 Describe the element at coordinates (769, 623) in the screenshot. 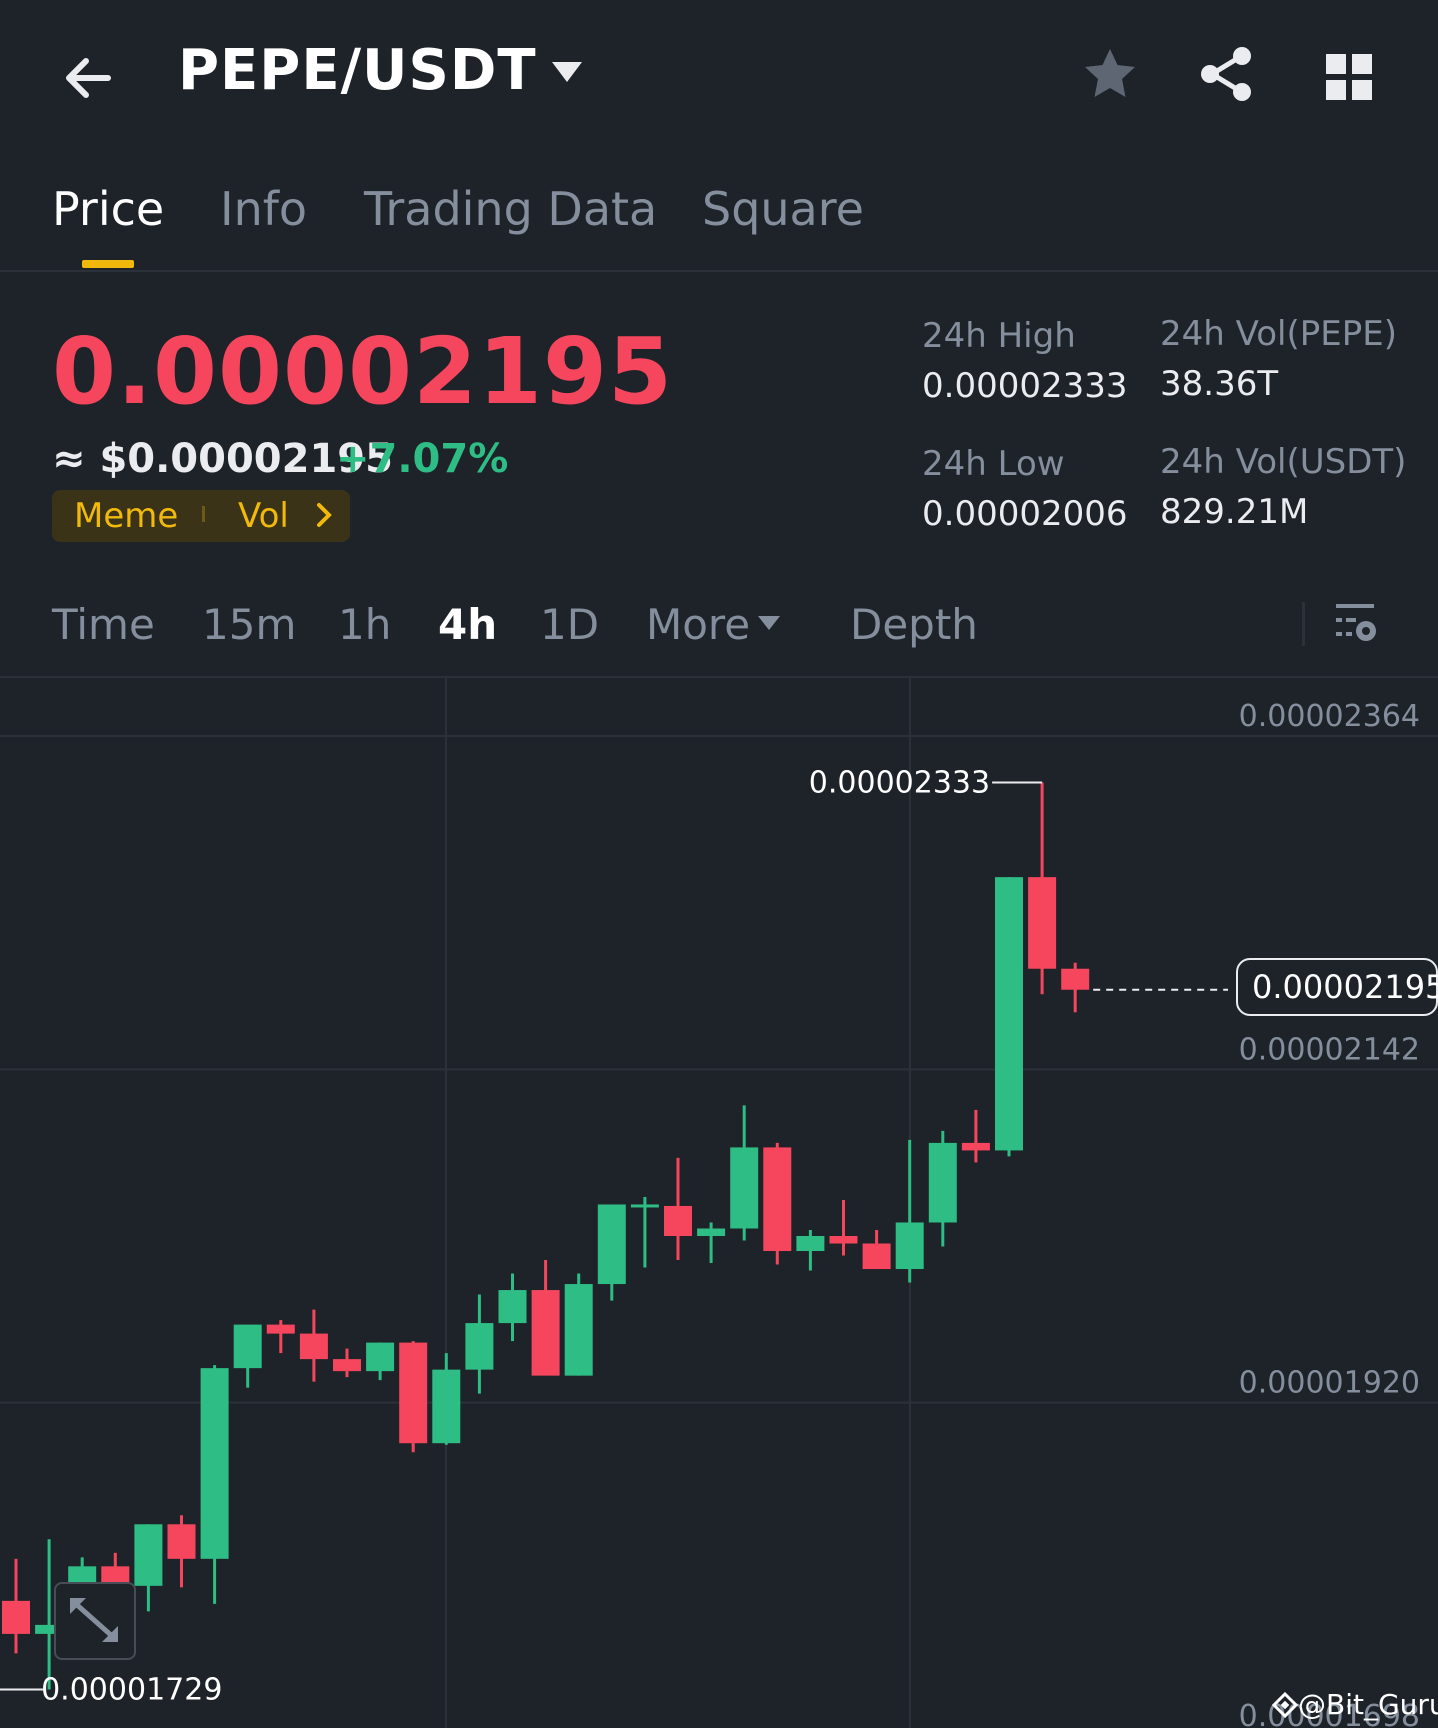

I see `more-caret-icon` at that location.